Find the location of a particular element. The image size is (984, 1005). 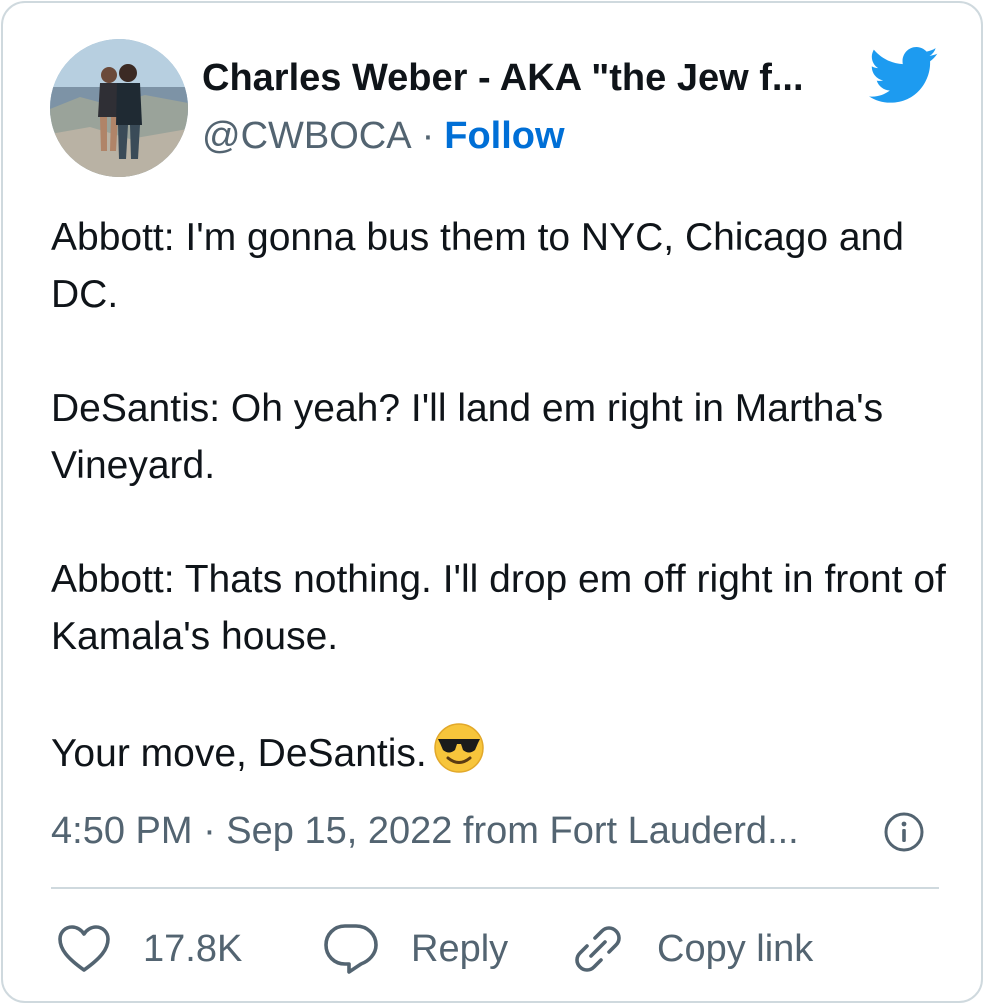

twitter-bird-icon is located at coordinates (903, 76).